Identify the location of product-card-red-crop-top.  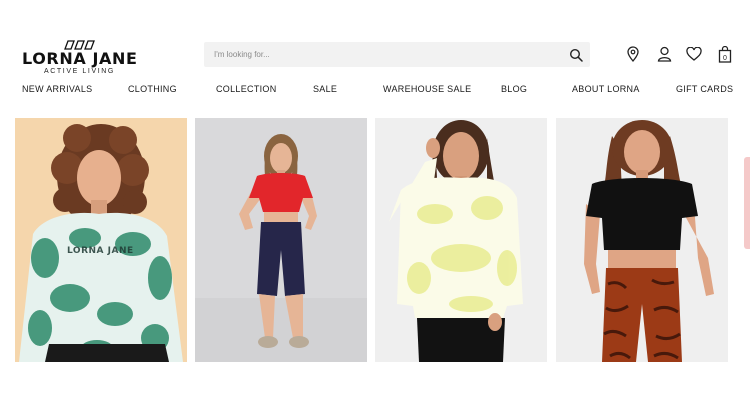
(281, 240).